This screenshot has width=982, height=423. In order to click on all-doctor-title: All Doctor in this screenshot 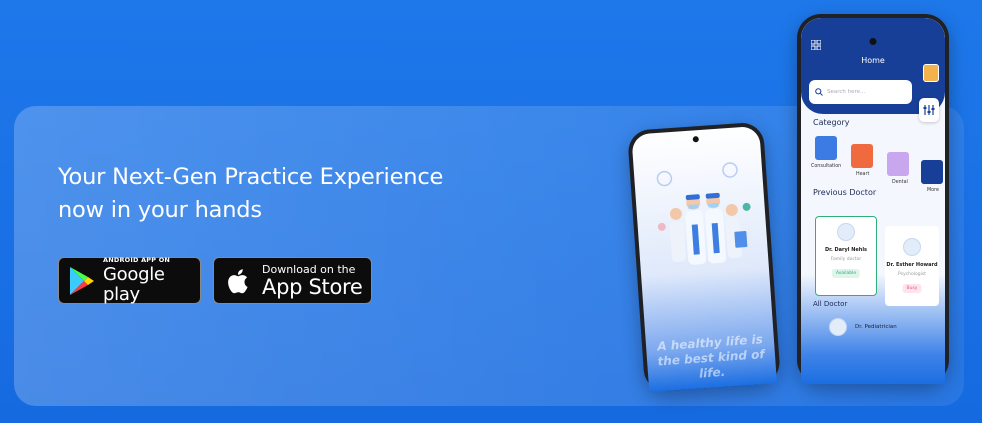, I will do `click(830, 304)`.